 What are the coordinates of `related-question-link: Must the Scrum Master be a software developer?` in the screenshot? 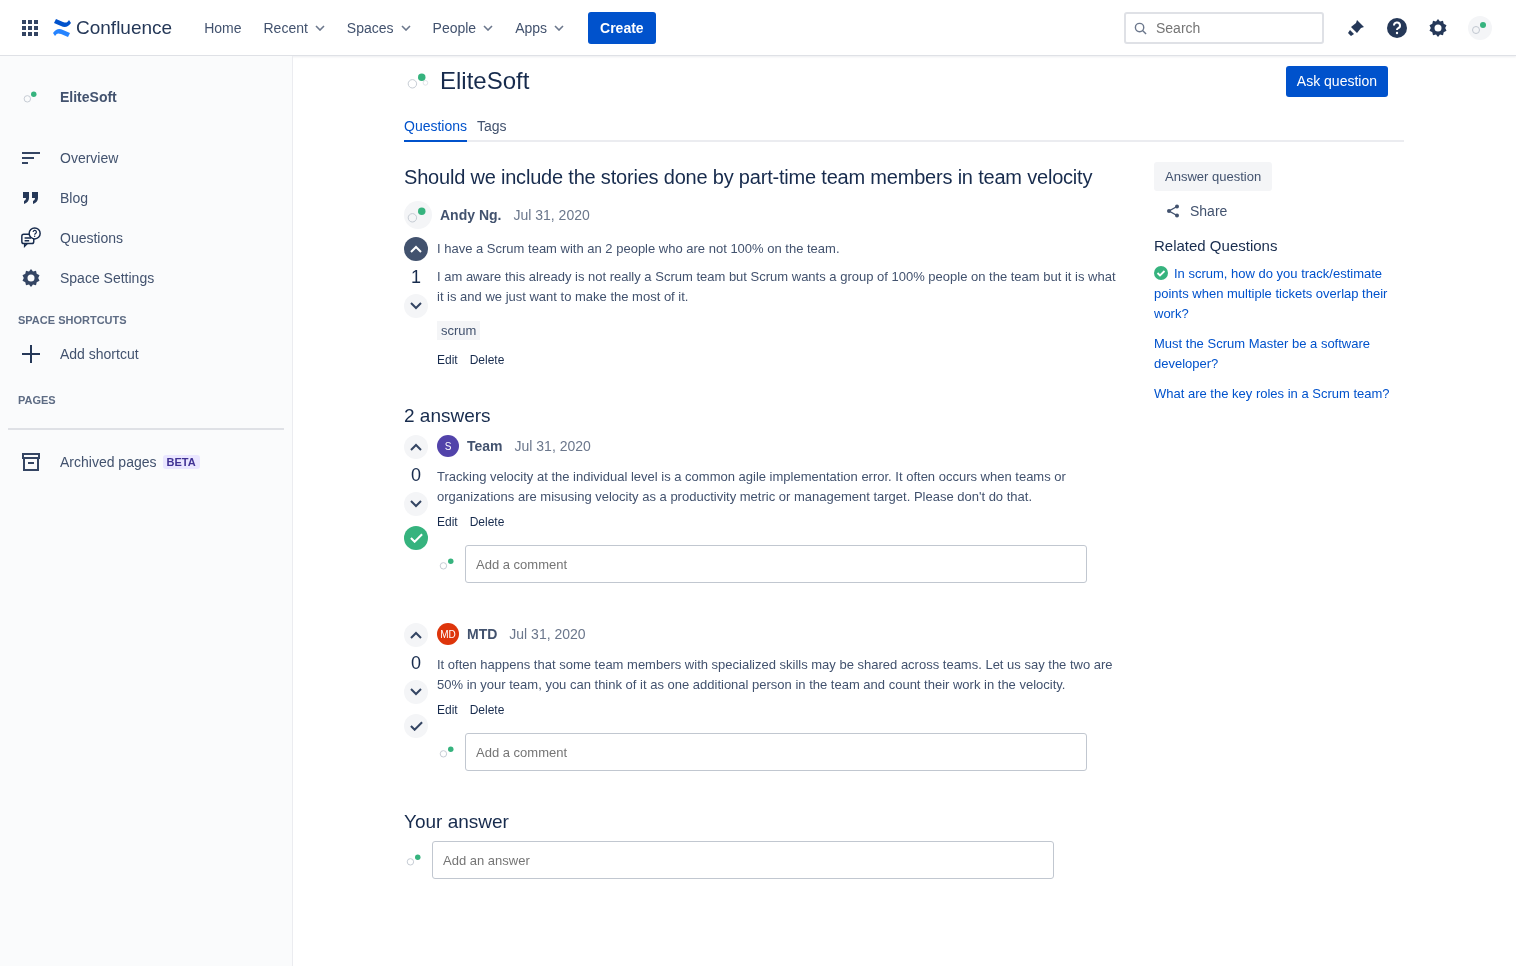 It's located at (1279, 354).